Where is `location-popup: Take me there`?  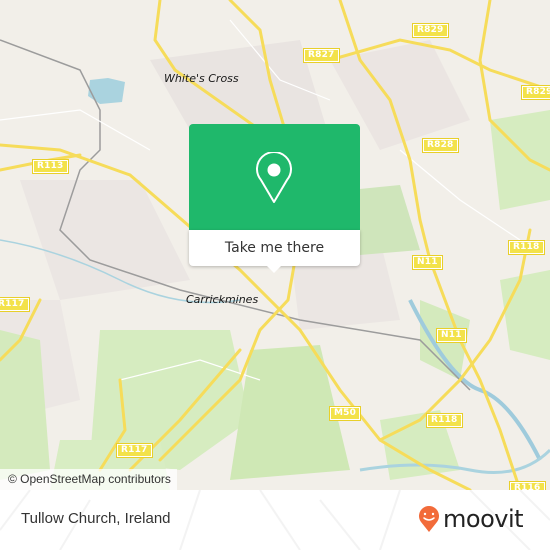 location-popup: Take me there is located at coordinates (274, 198).